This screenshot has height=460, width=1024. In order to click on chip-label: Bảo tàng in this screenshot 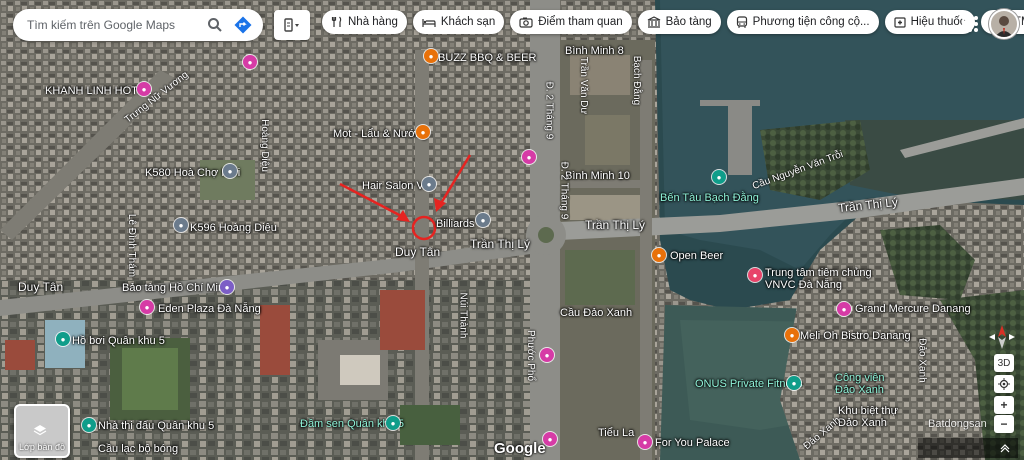, I will do `click(688, 22)`.